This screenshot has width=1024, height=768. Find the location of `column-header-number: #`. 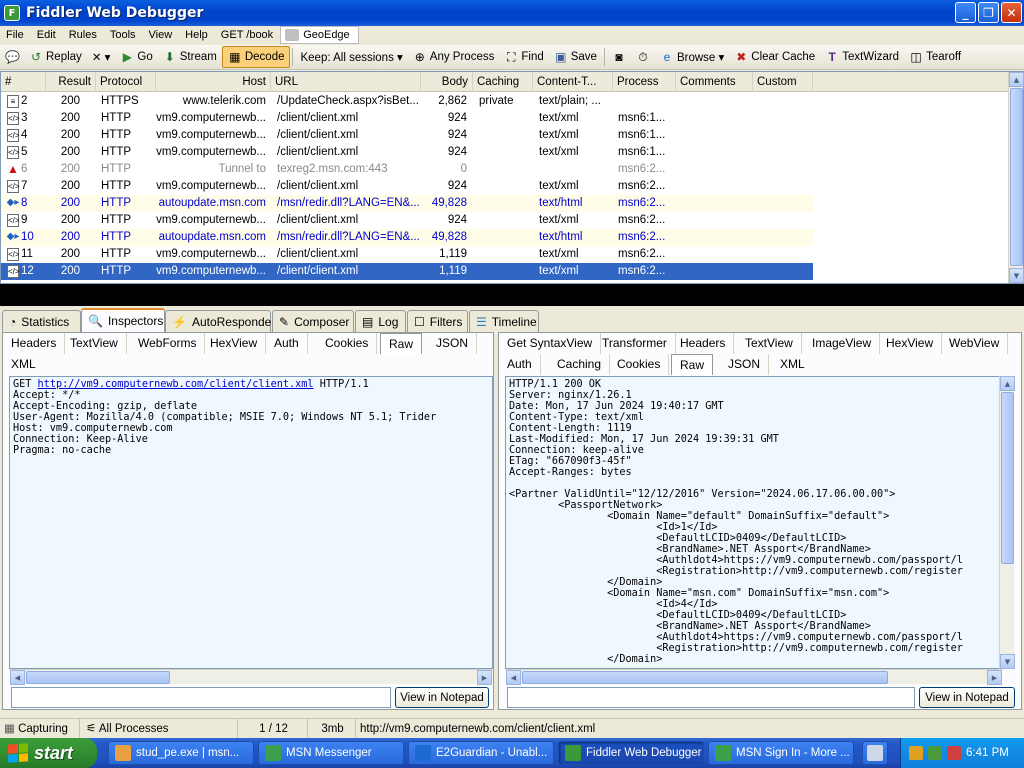

column-header-number: # is located at coordinates (23, 82).